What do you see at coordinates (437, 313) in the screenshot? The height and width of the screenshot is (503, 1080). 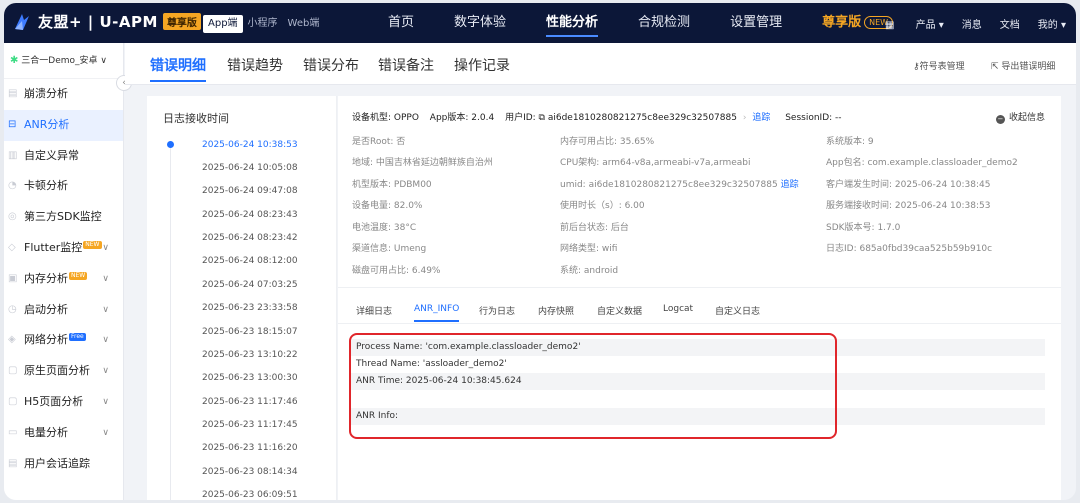 I see `subtab-anr-info: ANR_INFO` at bounding box center [437, 313].